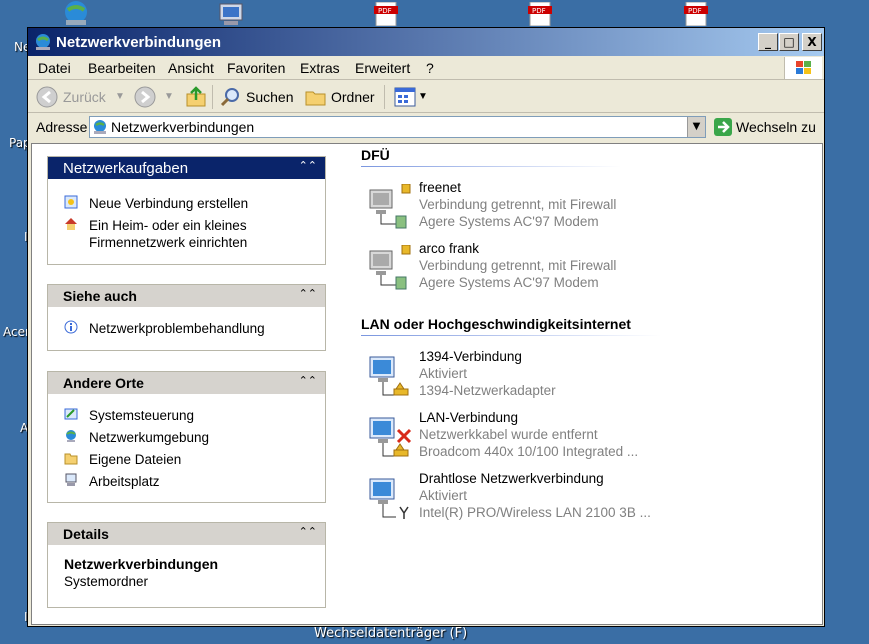  I want to click on desktop-computer-icon, so click(232, 14).